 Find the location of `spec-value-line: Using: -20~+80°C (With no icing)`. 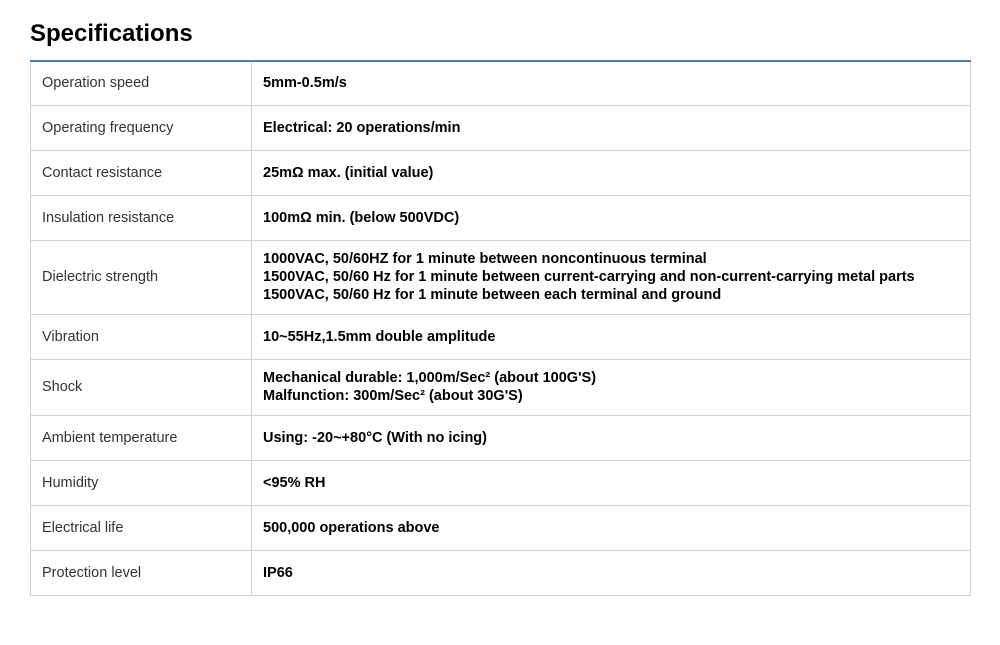

spec-value-line: Using: -20~+80°C (With no icing) is located at coordinates (375, 437).